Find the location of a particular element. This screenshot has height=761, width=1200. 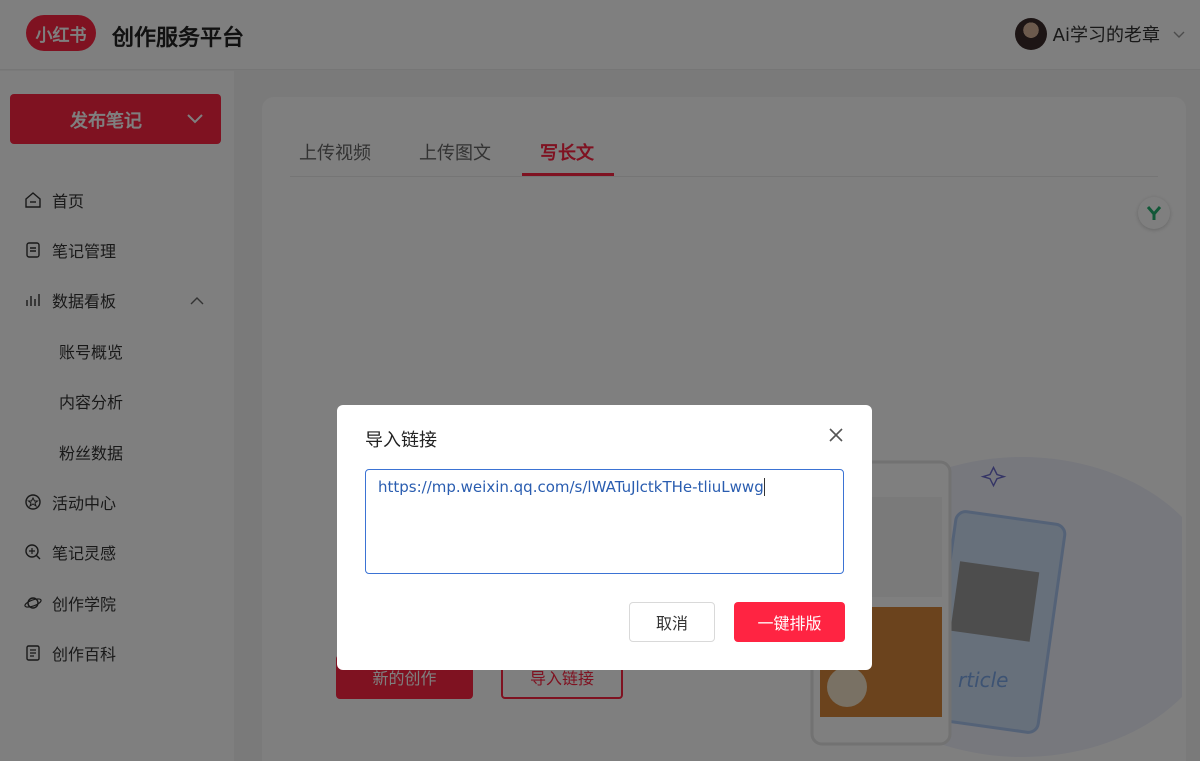

dialog-title: 导入链接 is located at coordinates (401, 440).